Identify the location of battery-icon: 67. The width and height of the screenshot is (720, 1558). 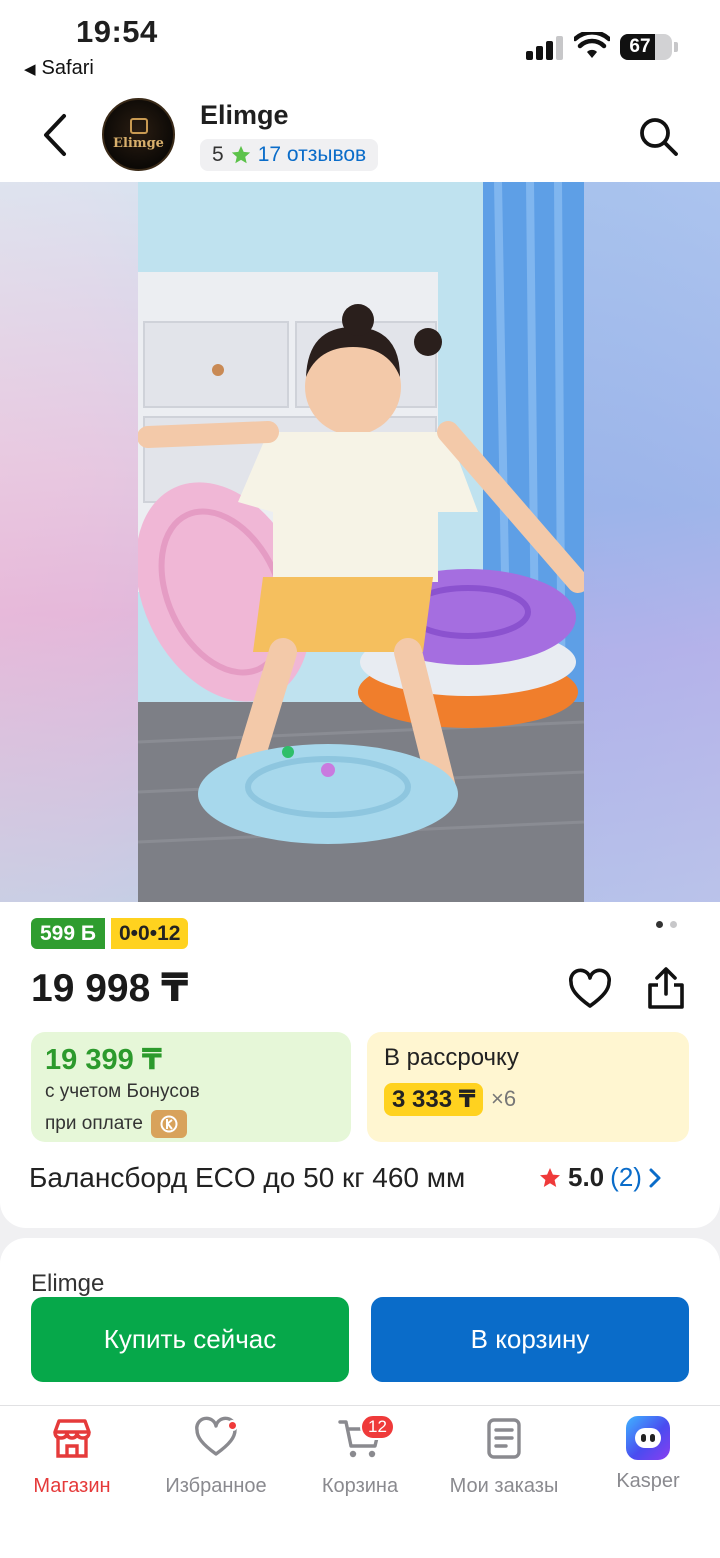
(646, 47).